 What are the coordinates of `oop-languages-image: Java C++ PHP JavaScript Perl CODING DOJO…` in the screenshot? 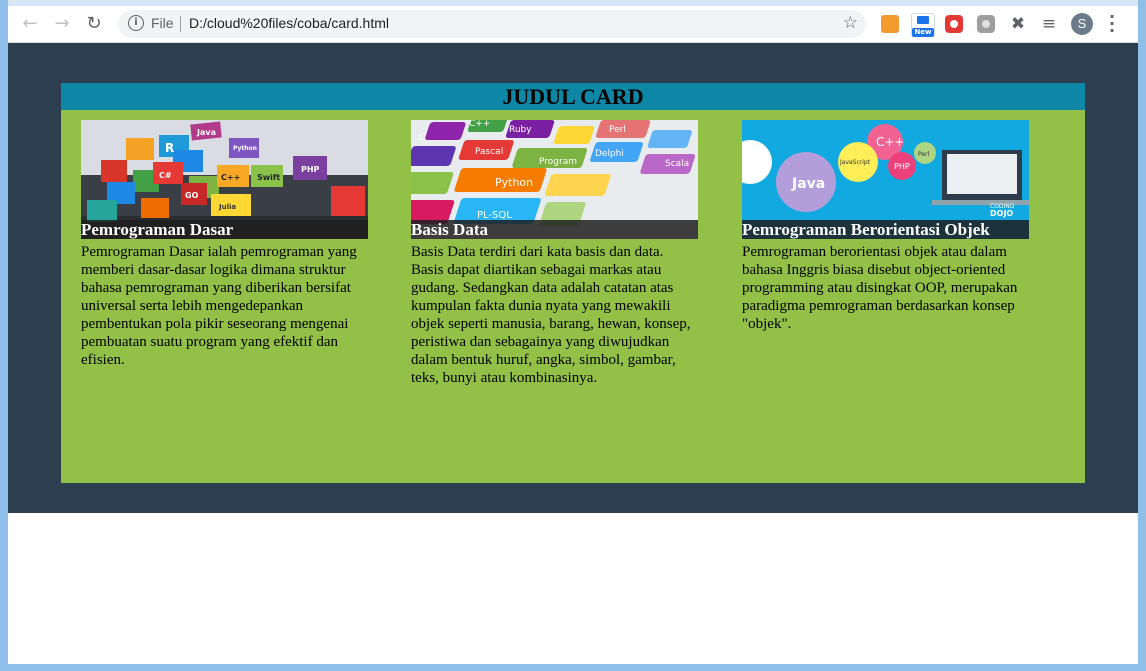 It's located at (885, 179).